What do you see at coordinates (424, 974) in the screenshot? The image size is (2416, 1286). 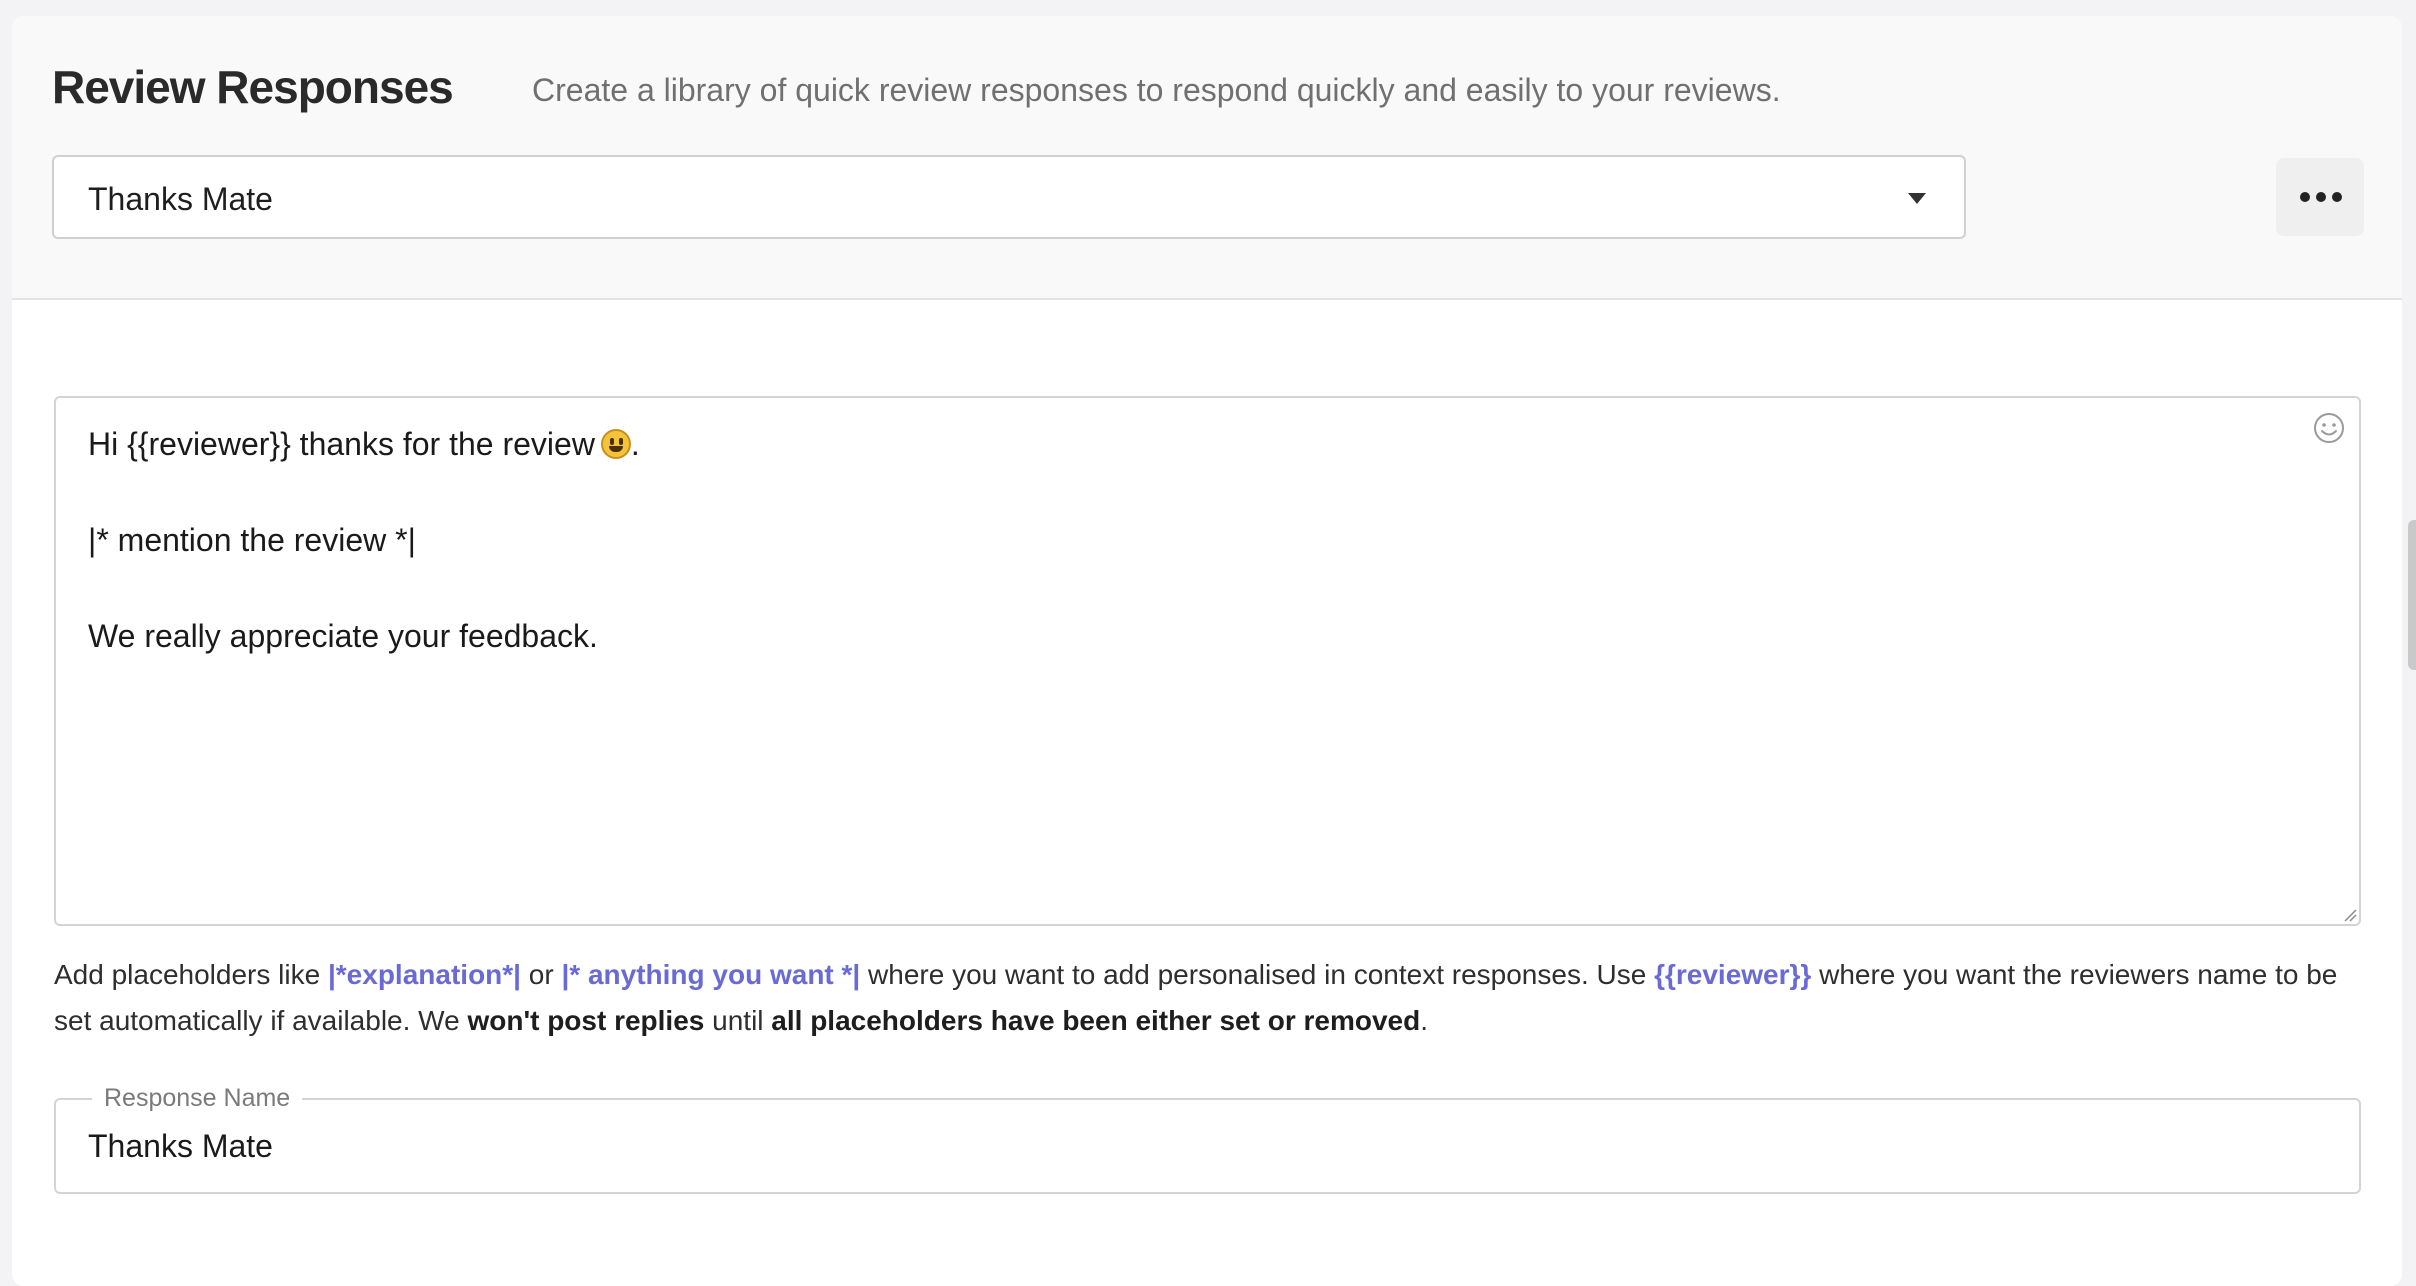 I see `placeholder-explanation: |*explanation*|` at bounding box center [424, 974].